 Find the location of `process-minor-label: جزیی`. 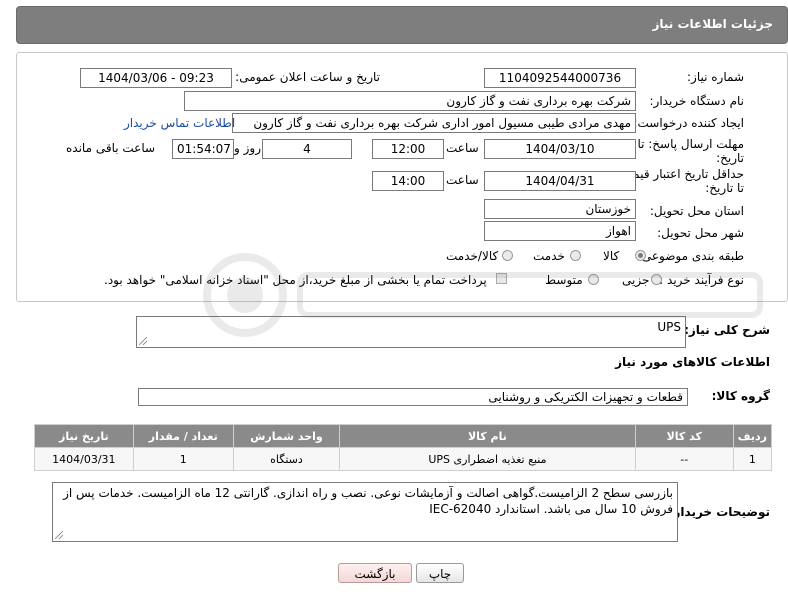

process-minor-label: جزیی is located at coordinates (636, 280).